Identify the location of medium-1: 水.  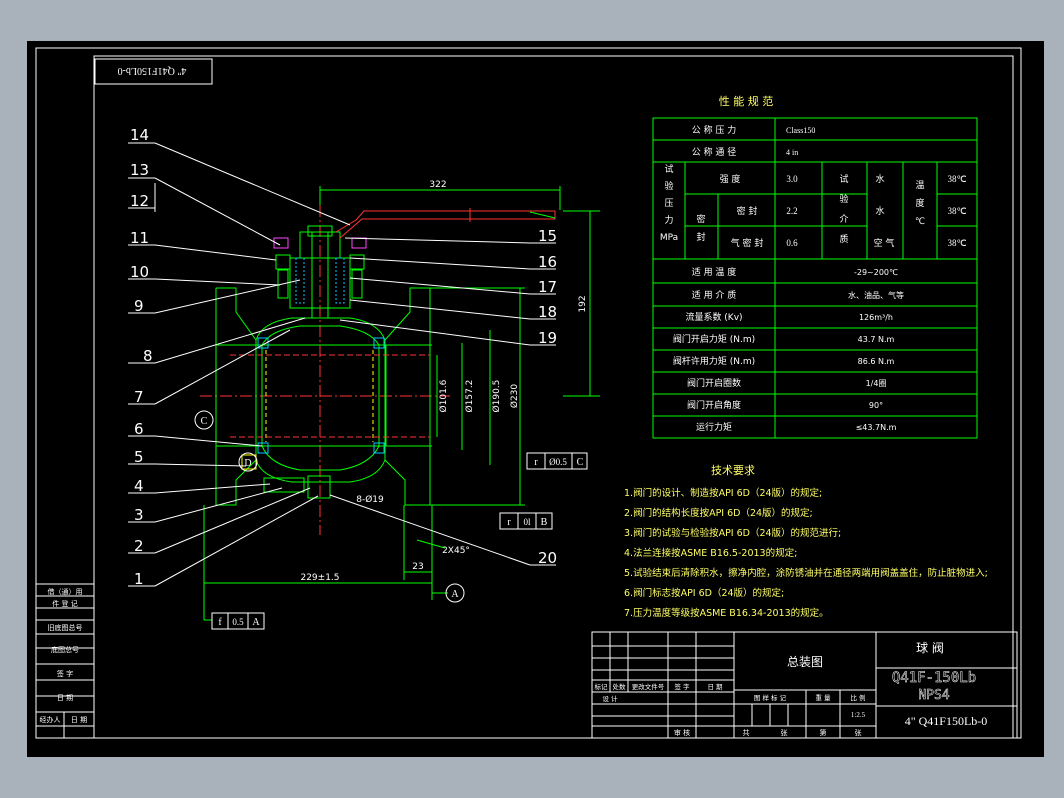
(879, 179).